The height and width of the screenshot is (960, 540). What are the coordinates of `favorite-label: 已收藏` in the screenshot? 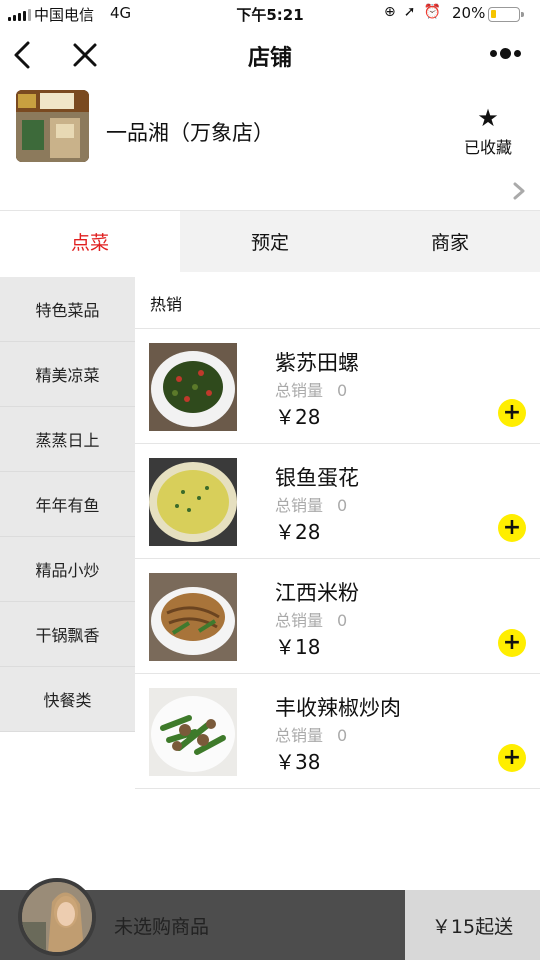 It's located at (487, 147).